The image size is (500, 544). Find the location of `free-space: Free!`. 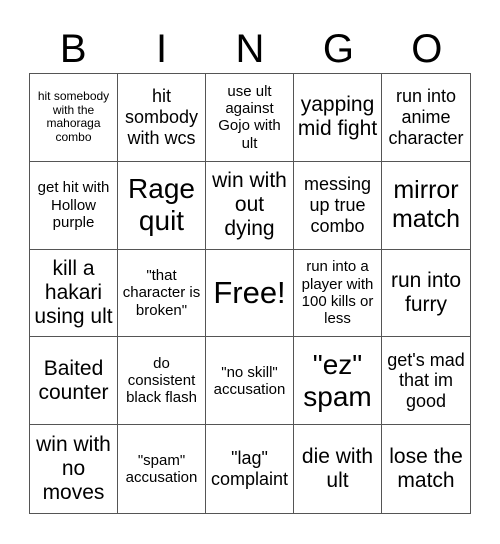

free-space: Free! is located at coordinates (250, 293).